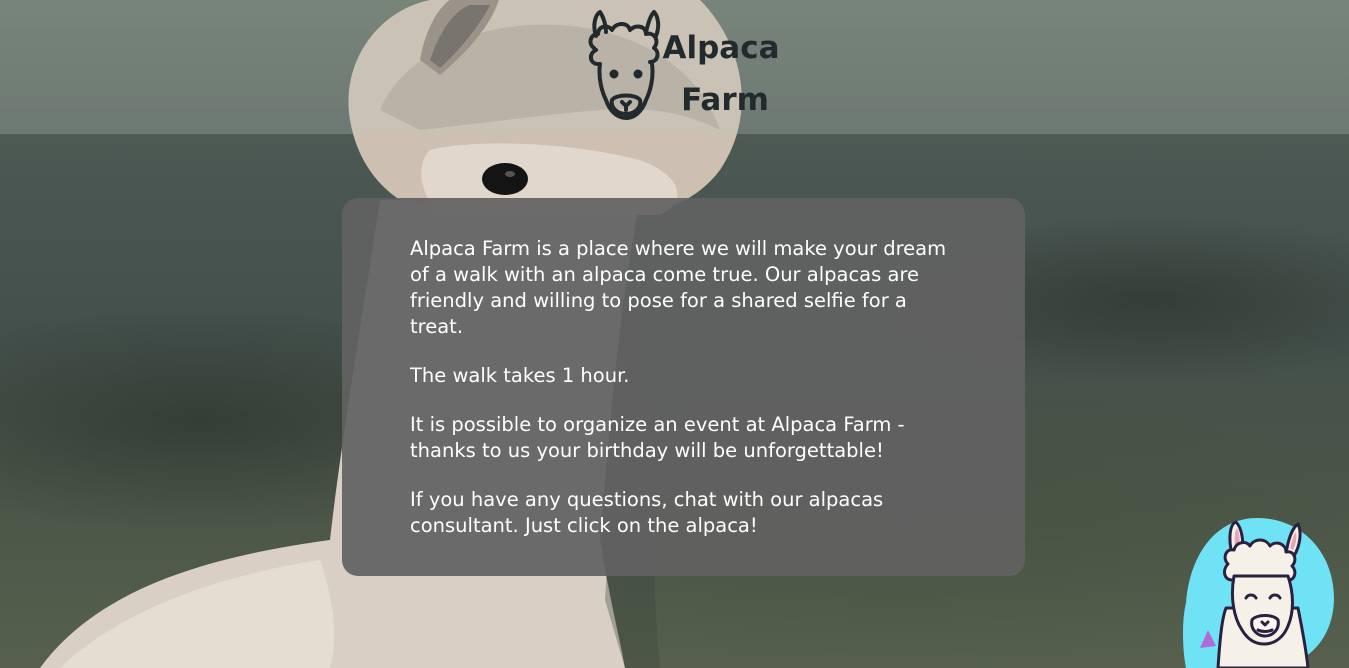  I want to click on logo-wordmark: Alpaca Farm, so click(725, 74).